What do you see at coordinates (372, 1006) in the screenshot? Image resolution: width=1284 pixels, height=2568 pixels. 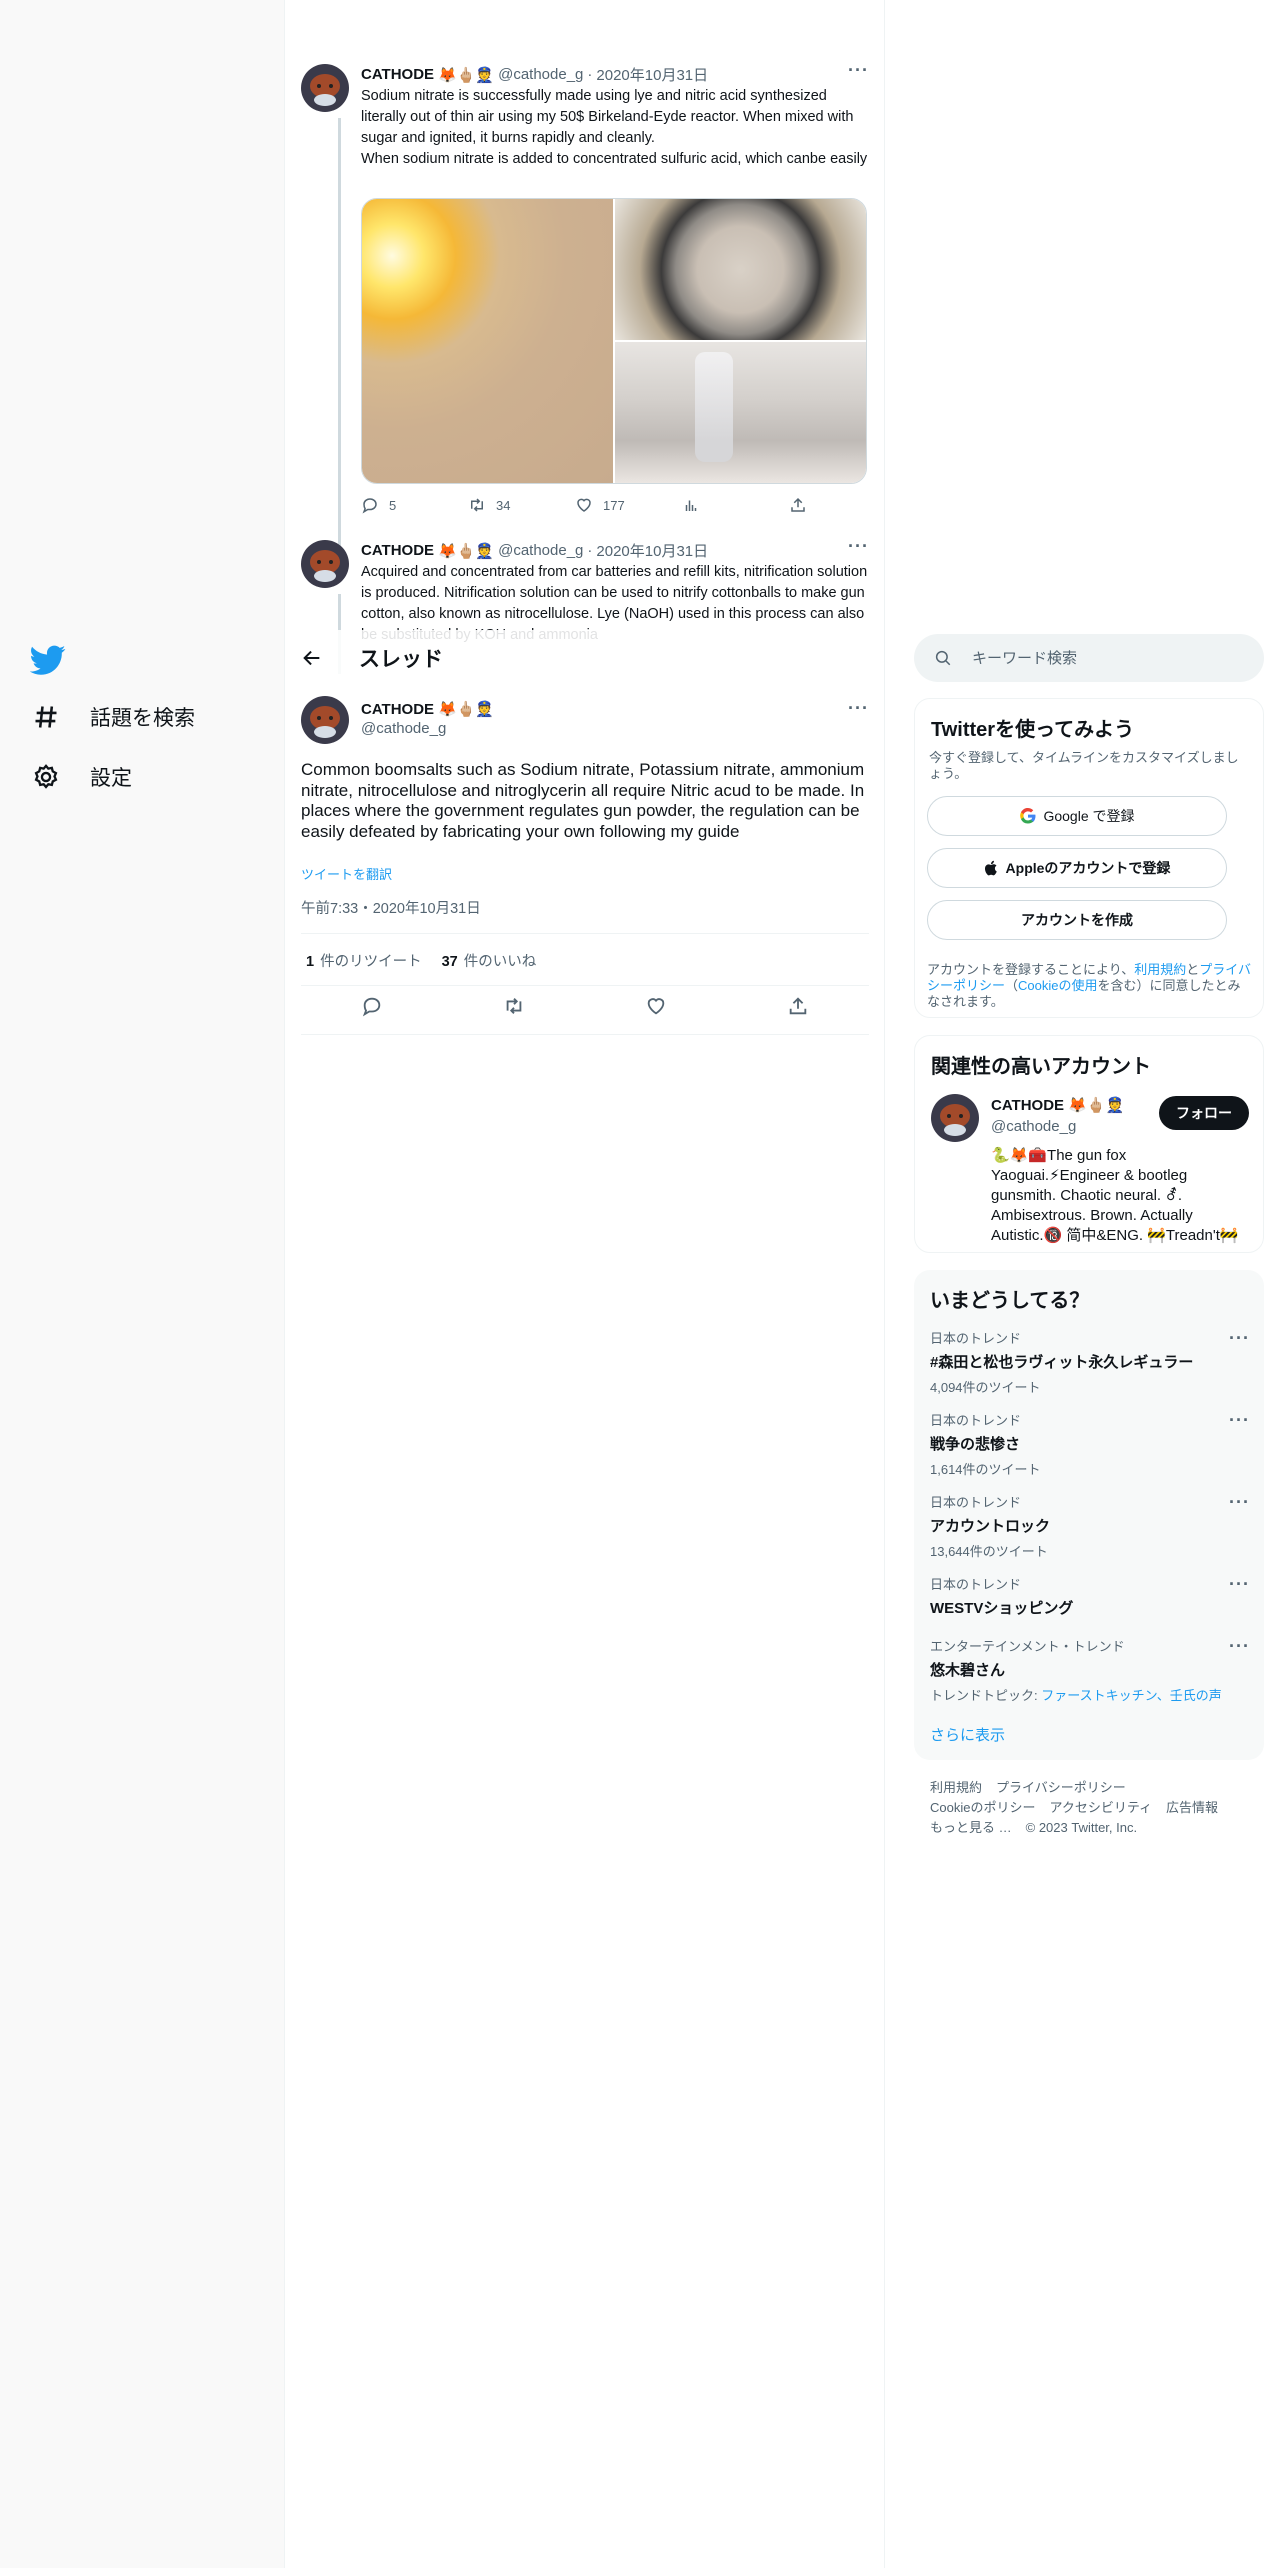 I see `reply-icon` at bounding box center [372, 1006].